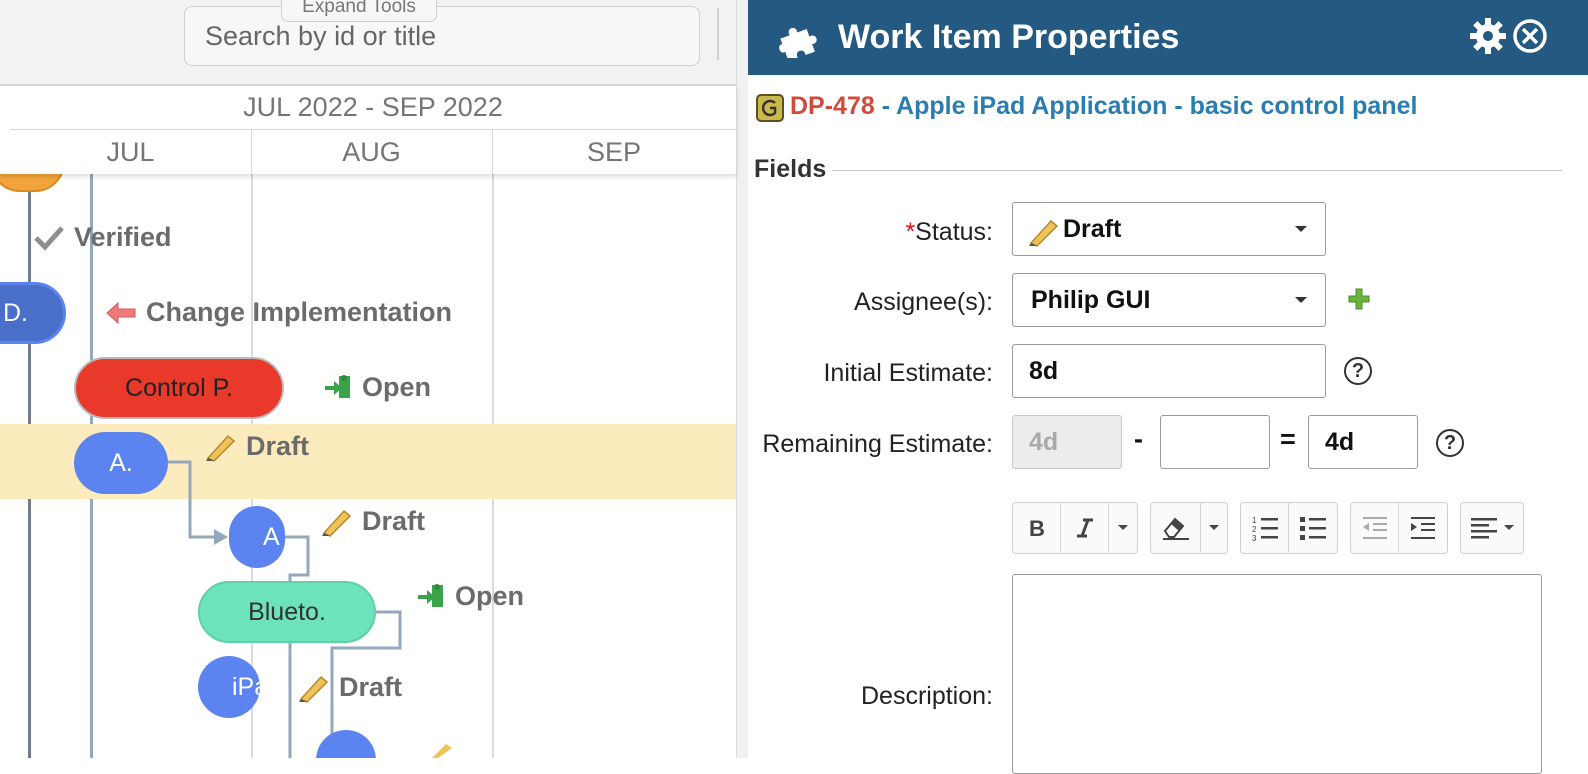  Describe the element at coordinates (910, 232) in the screenshot. I see `required-marker: *` at that location.